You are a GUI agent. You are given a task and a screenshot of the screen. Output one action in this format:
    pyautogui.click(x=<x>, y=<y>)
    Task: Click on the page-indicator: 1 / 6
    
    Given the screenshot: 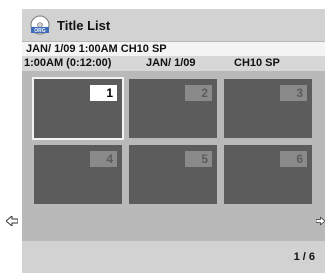 What is the action you would take?
    pyautogui.click(x=304, y=257)
    